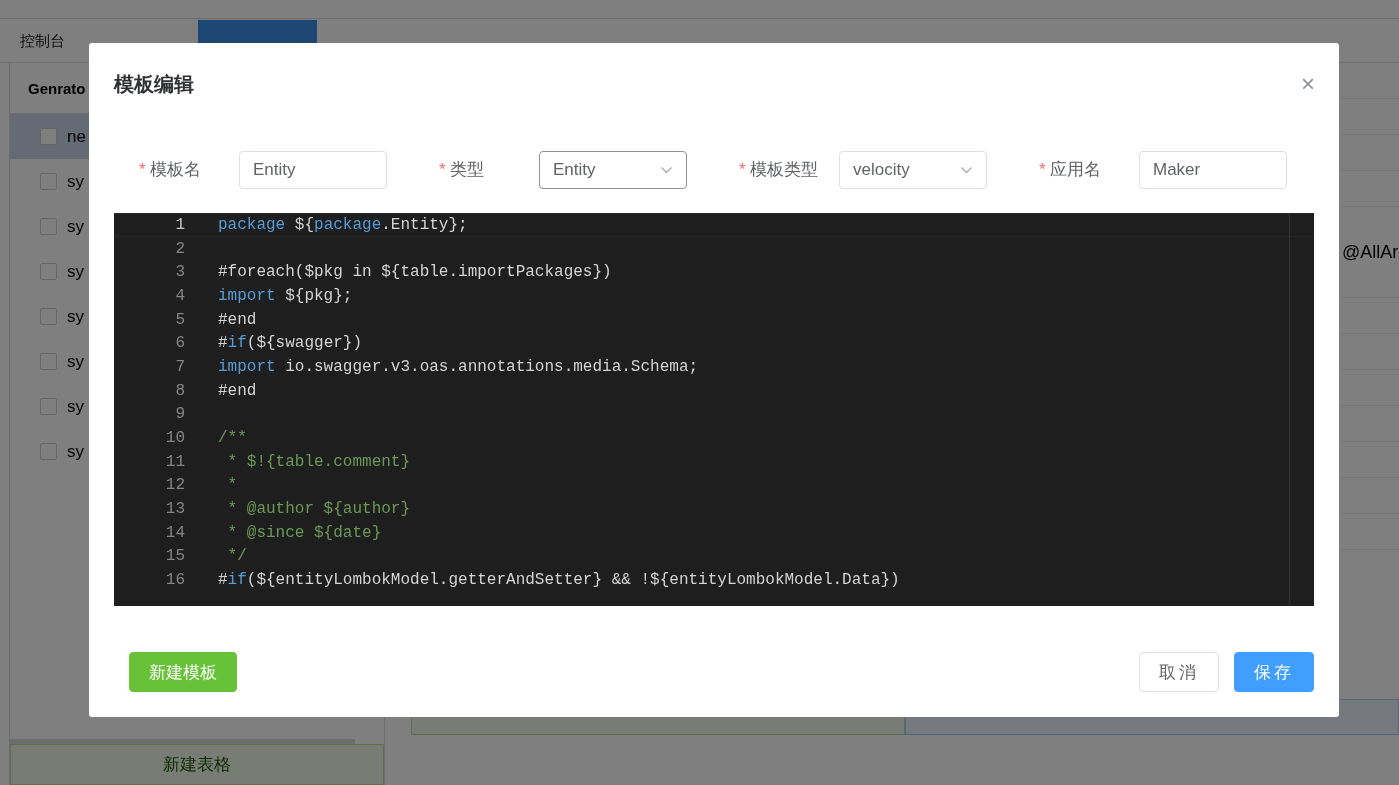 This screenshot has width=1399, height=785. What do you see at coordinates (174, 556) in the screenshot?
I see `line-number: 15` at bounding box center [174, 556].